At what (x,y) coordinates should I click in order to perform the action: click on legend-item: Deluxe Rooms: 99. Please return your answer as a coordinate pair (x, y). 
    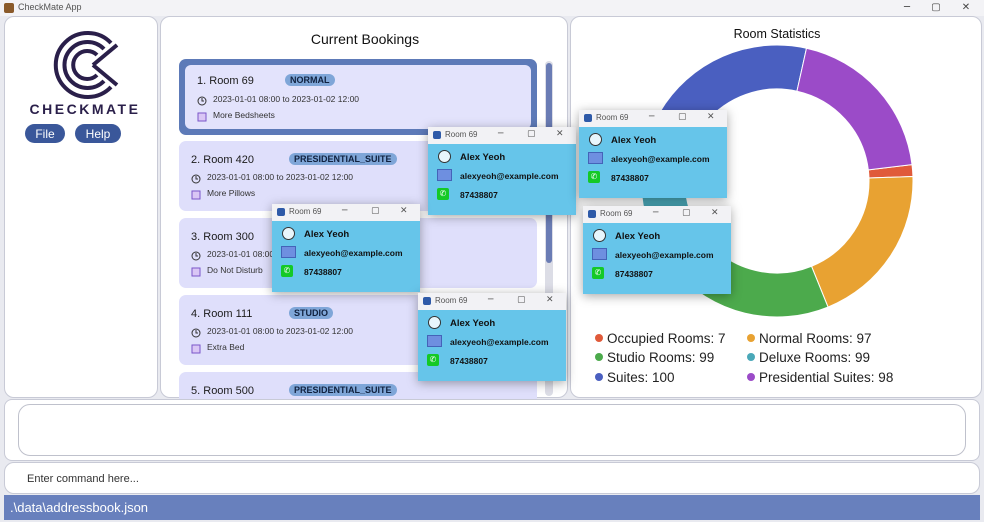
    Looking at the image, I should click on (808, 357).